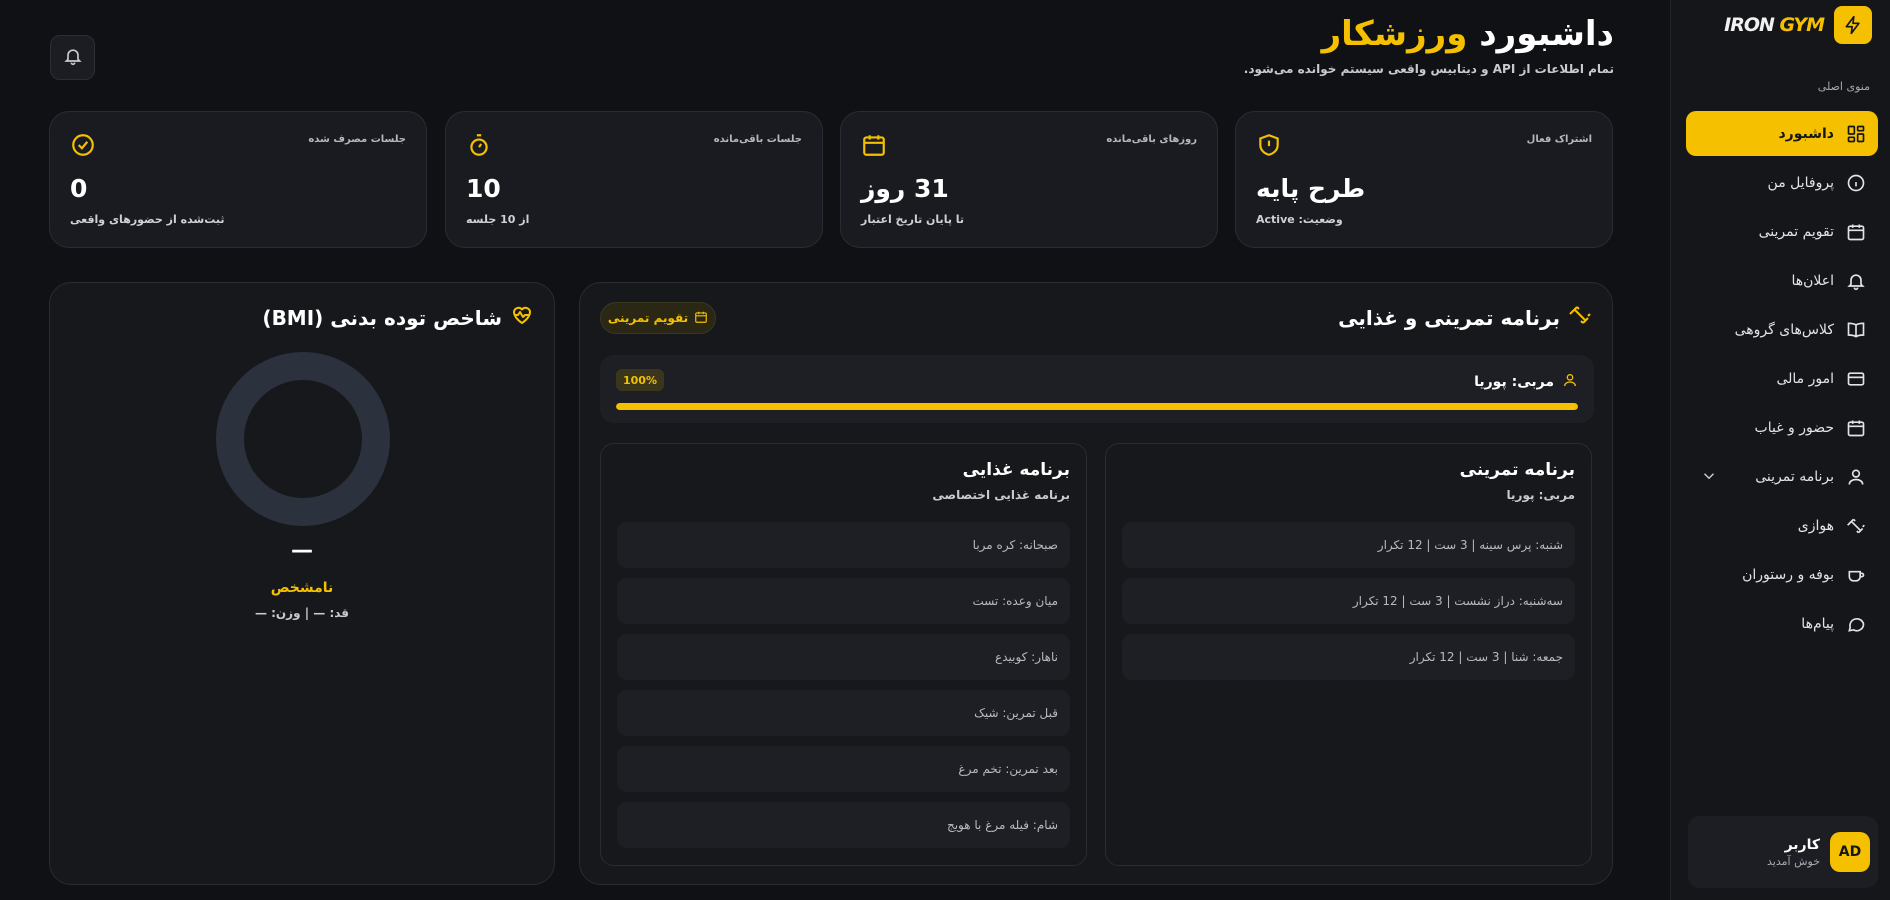 This screenshot has width=1890, height=900. I want to click on sidebar-item-attendance: حضور و غیاب, so click(1782, 427).